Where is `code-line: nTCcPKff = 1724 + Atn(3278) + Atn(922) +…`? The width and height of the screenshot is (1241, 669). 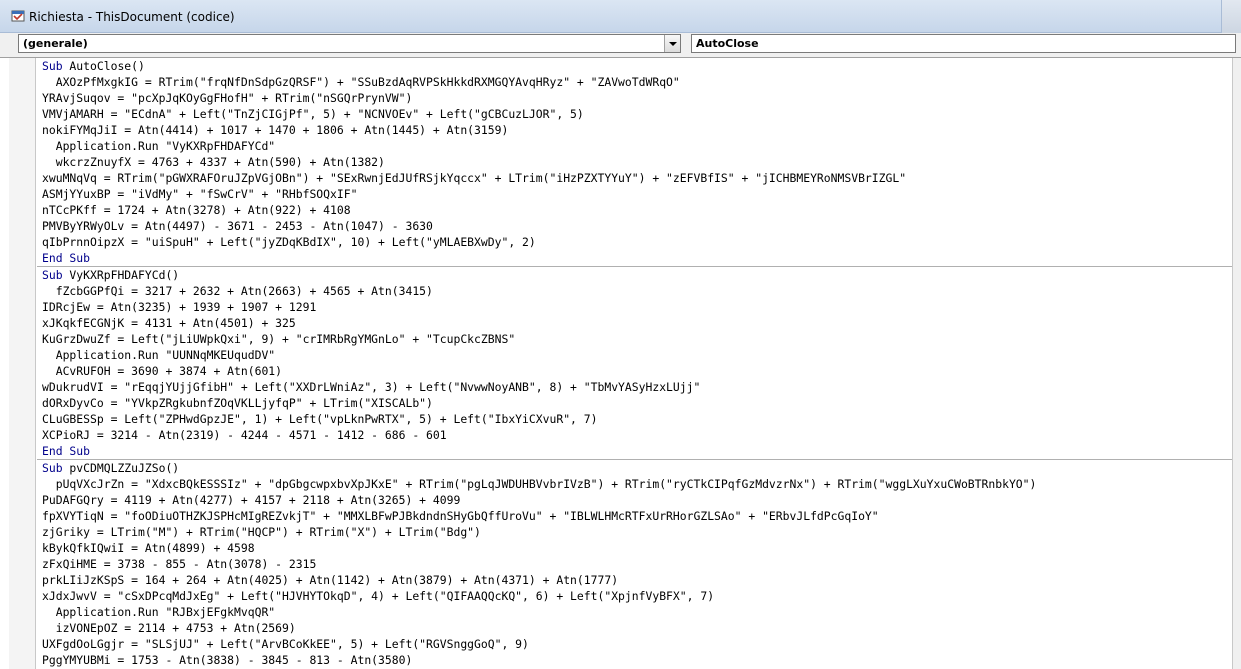 code-line: nTCcPKff = 1724 + Atn(3278) + Atn(922) +… is located at coordinates (634, 210).